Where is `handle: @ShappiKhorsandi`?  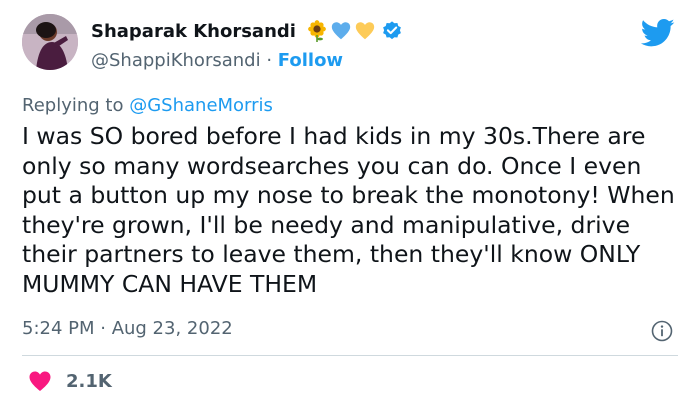 handle: @ShappiKhorsandi is located at coordinates (176, 60).